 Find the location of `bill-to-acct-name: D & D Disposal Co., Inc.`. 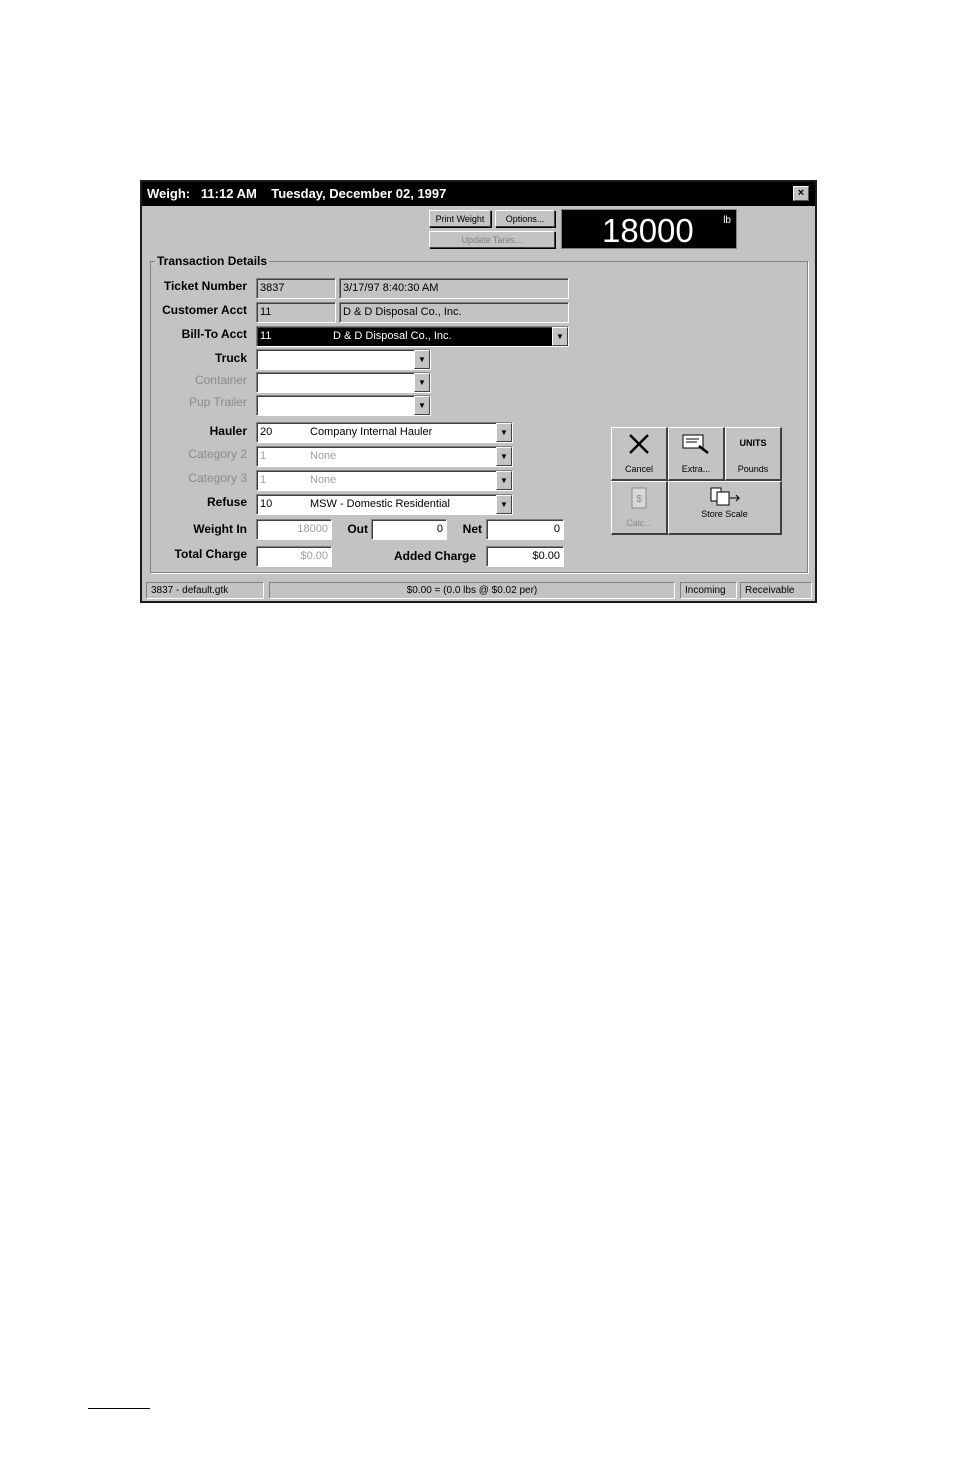

bill-to-acct-name: D & D Disposal Co., Inc. is located at coordinates (392, 336).